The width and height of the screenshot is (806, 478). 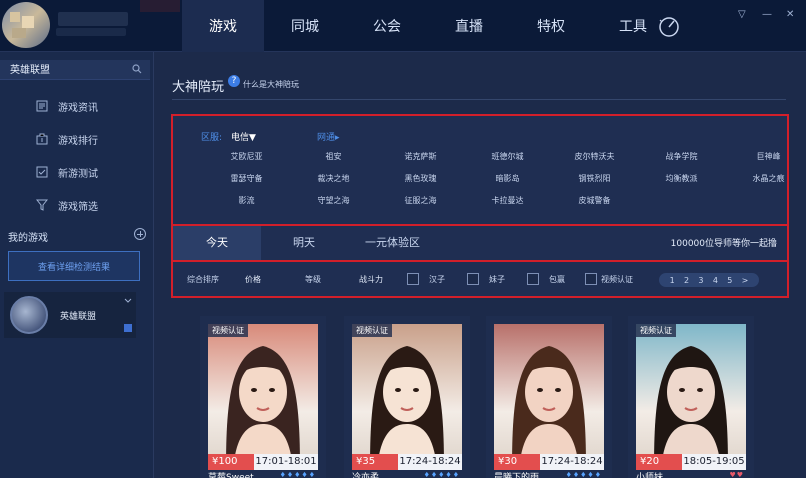 What do you see at coordinates (246, 156) in the screenshot?
I see `server-option: 艾欧尼亚` at bounding box center [246, 156].